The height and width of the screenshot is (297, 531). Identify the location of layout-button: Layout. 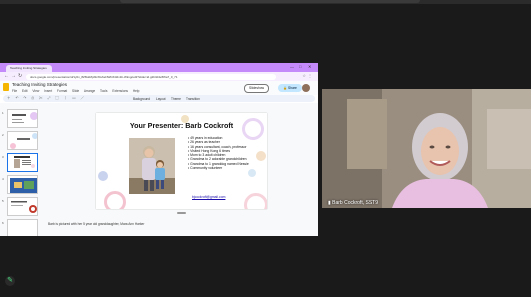
(161, 99).